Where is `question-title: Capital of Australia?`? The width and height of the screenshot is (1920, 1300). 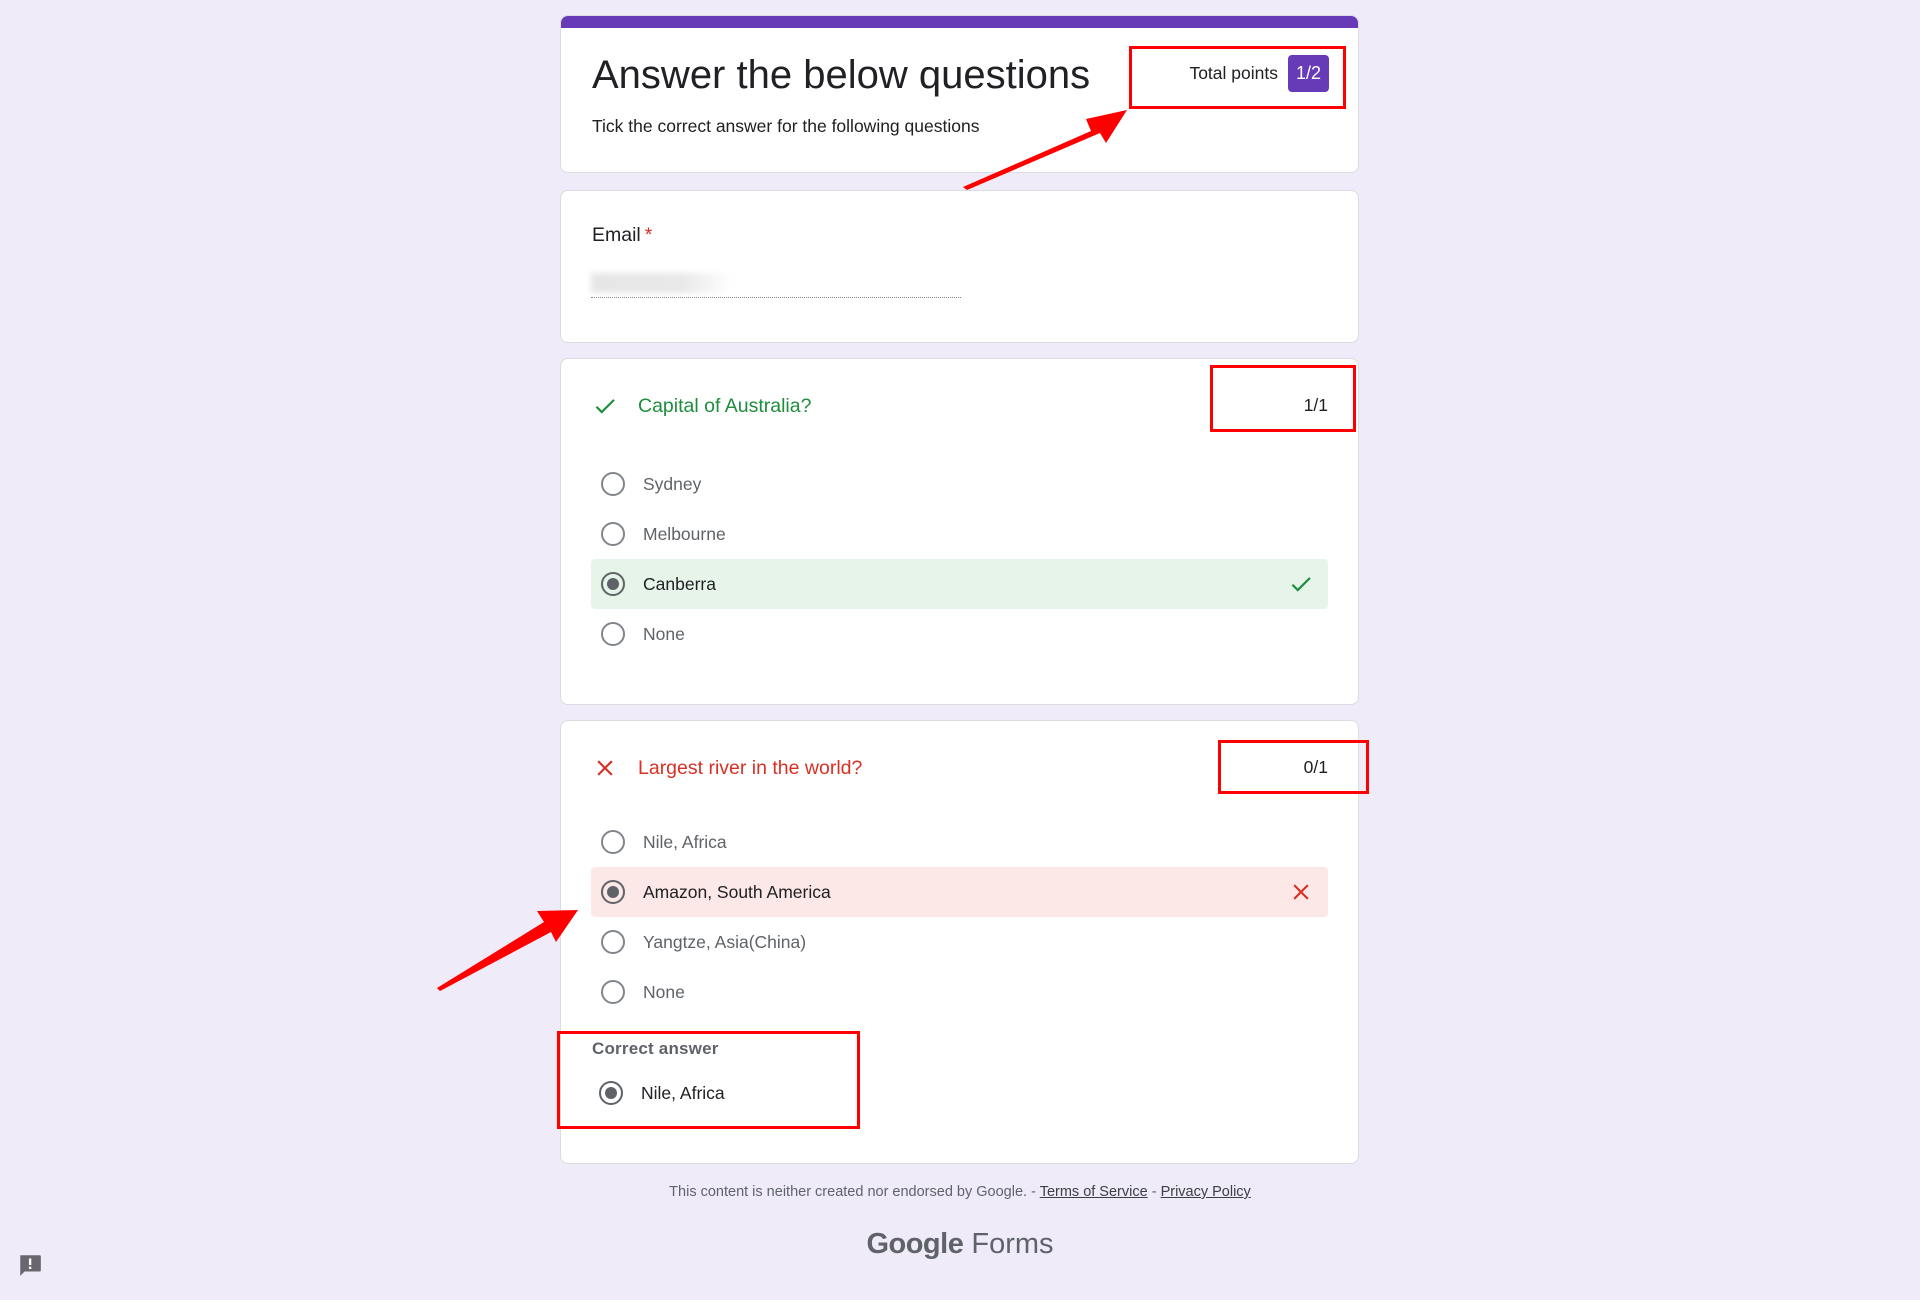
question-title: Capital of Australia? is located at coordinates (725, 405).